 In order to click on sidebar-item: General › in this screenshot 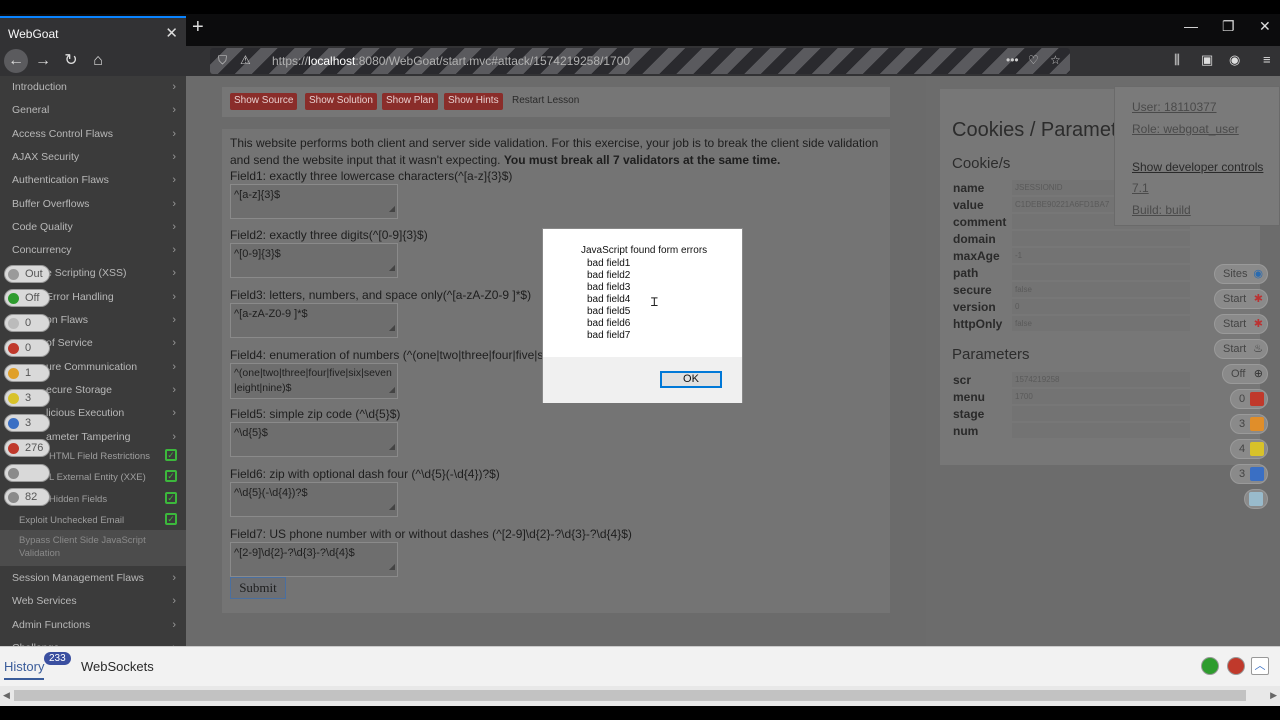, I will do `click(94, 110)`.